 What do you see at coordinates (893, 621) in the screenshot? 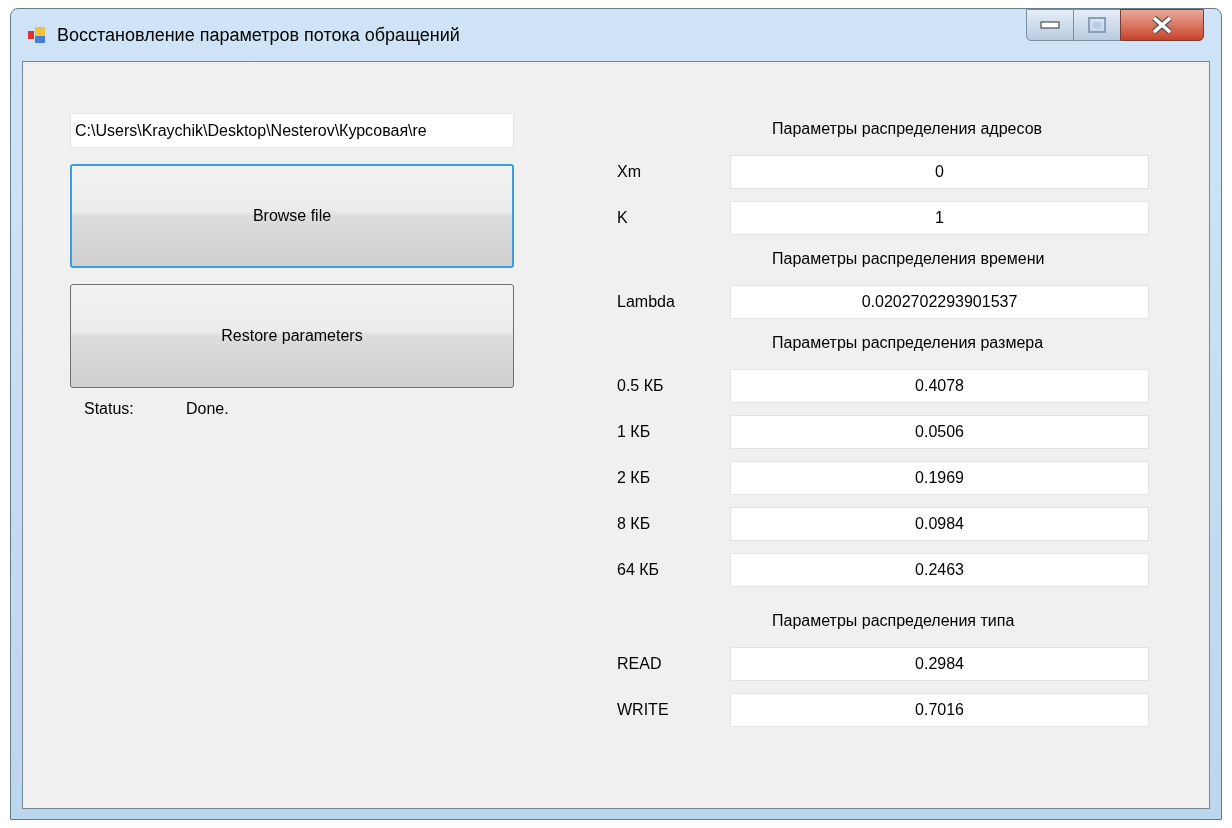
I see `section-heading: Параметры распределения типа` at bounding box center [893, 621].